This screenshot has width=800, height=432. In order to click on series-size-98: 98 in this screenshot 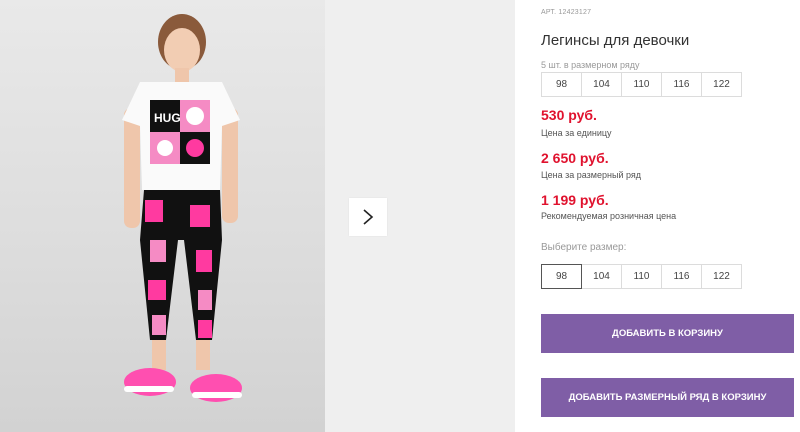, I will do `click(561, 84)`.